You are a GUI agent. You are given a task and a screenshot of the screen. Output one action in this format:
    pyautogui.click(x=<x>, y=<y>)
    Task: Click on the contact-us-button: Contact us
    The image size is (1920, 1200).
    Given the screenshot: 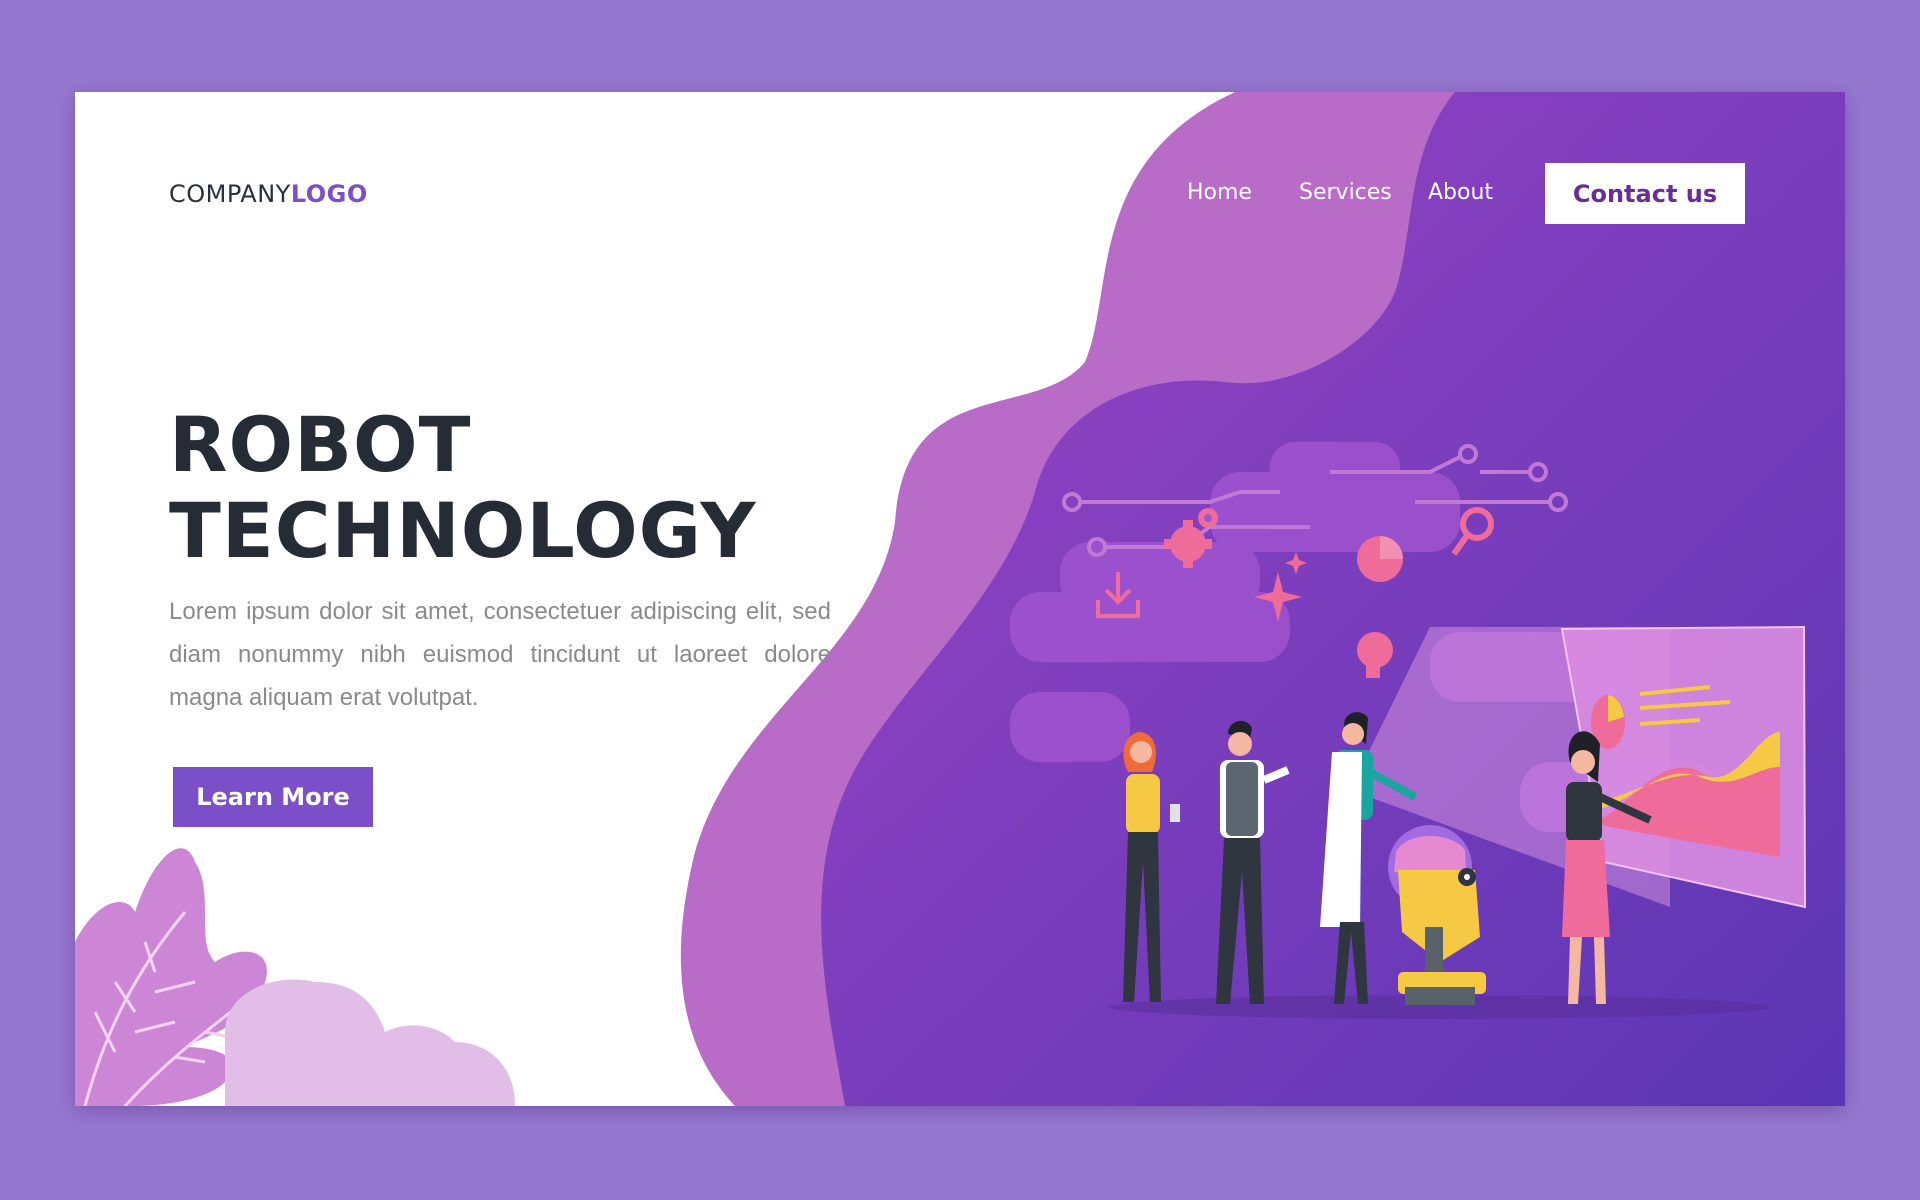 What is the action you would take?
    pyautogui.click(x=1645, y=193)
    